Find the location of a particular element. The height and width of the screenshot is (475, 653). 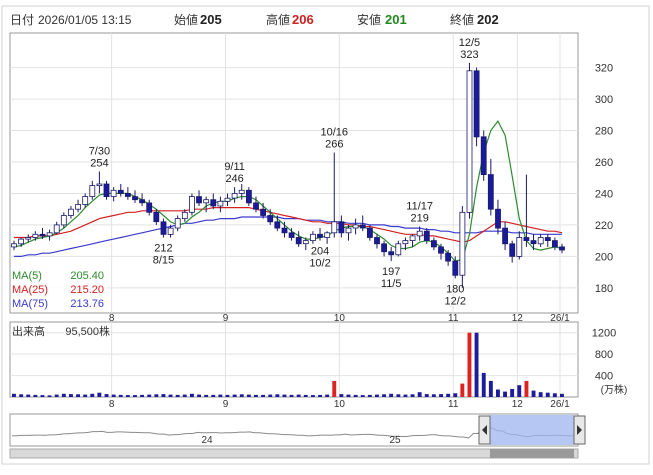

annotation-date: 8/15 is located at coordinates (163, 260).